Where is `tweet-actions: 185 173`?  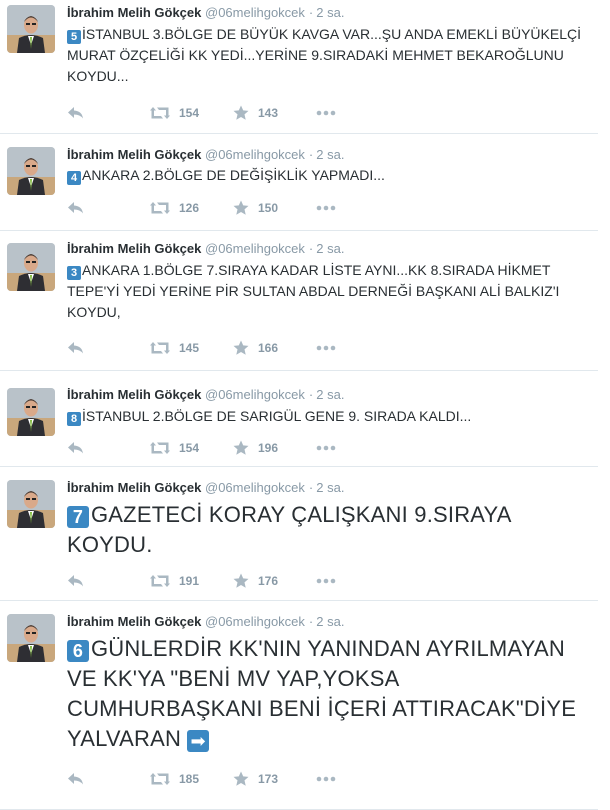
tweet-actions: 185 173 is located at coordinates (217, 779).